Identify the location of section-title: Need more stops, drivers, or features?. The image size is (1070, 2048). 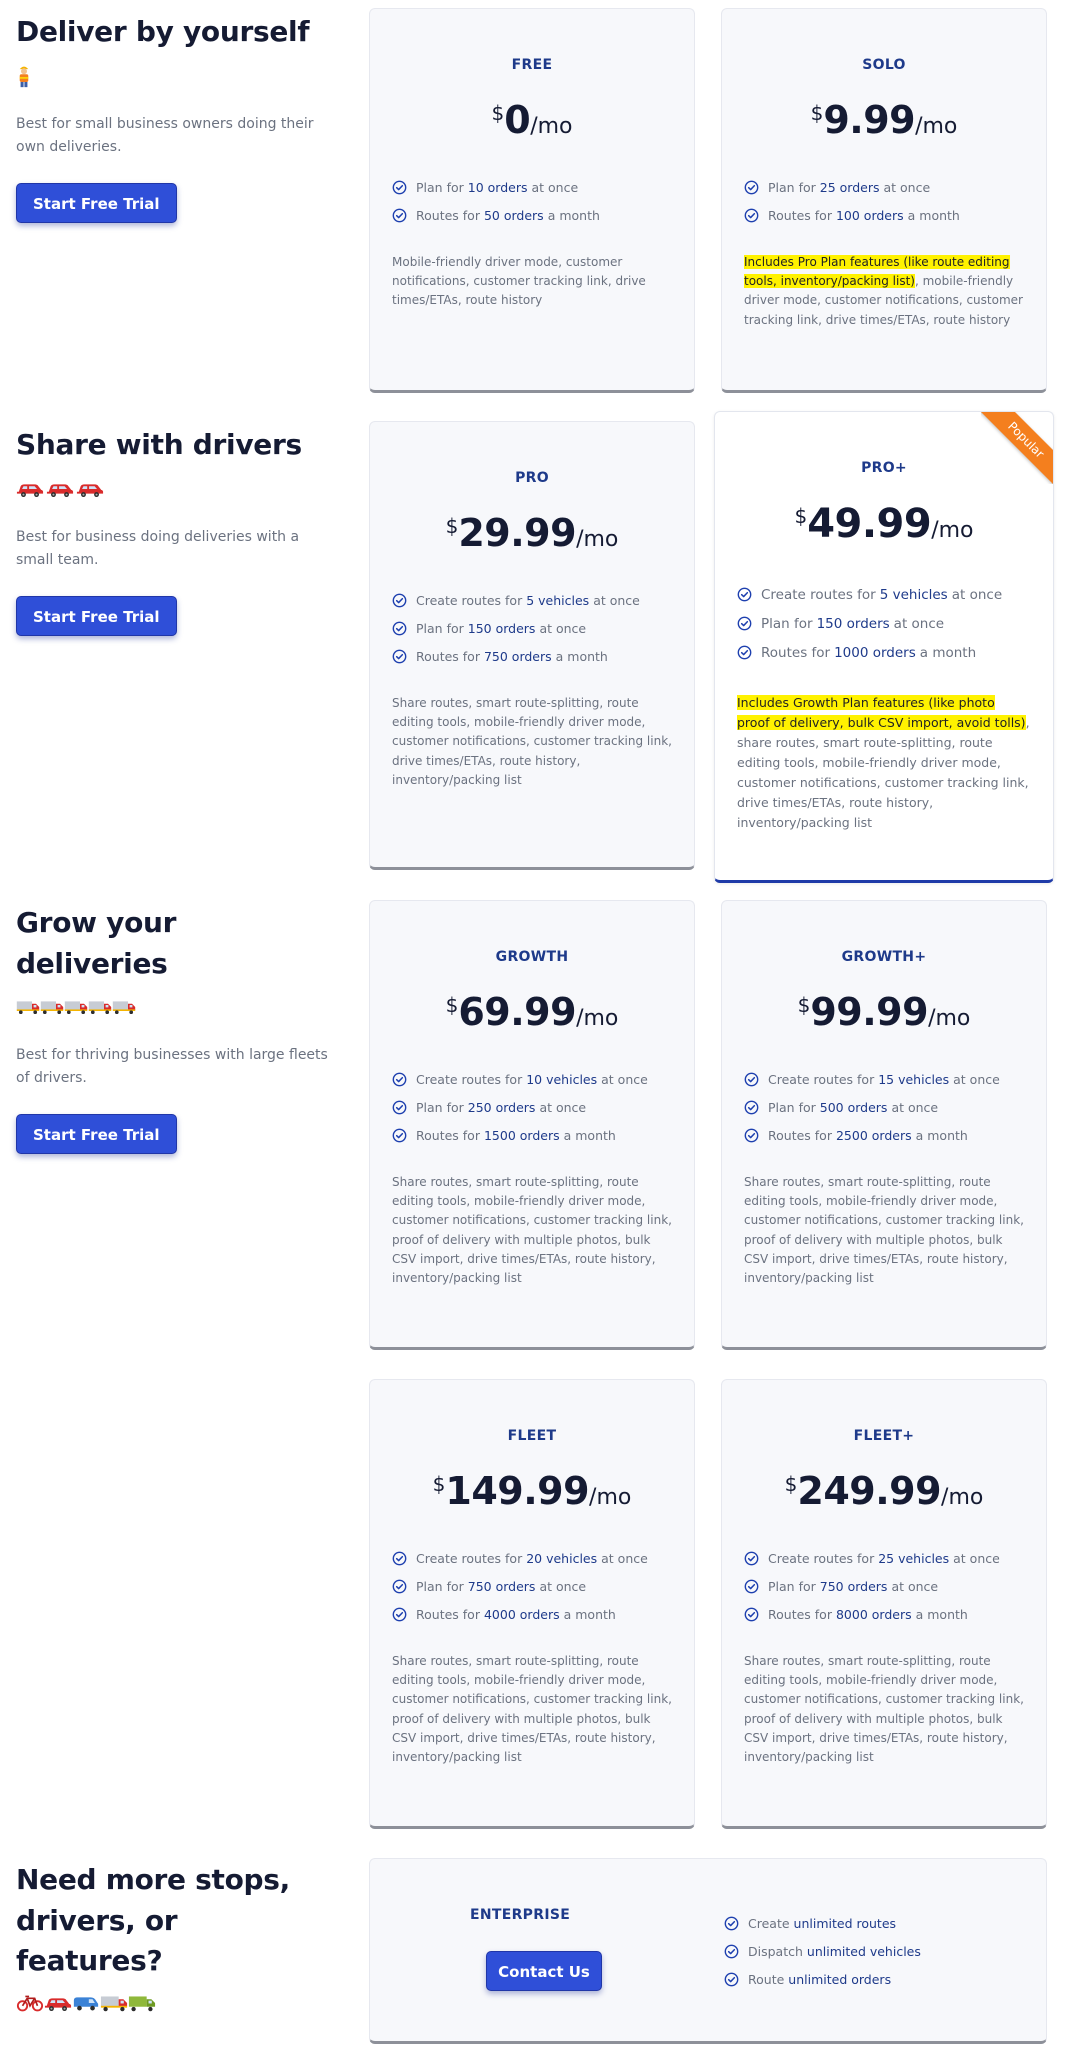
(153, 1920).